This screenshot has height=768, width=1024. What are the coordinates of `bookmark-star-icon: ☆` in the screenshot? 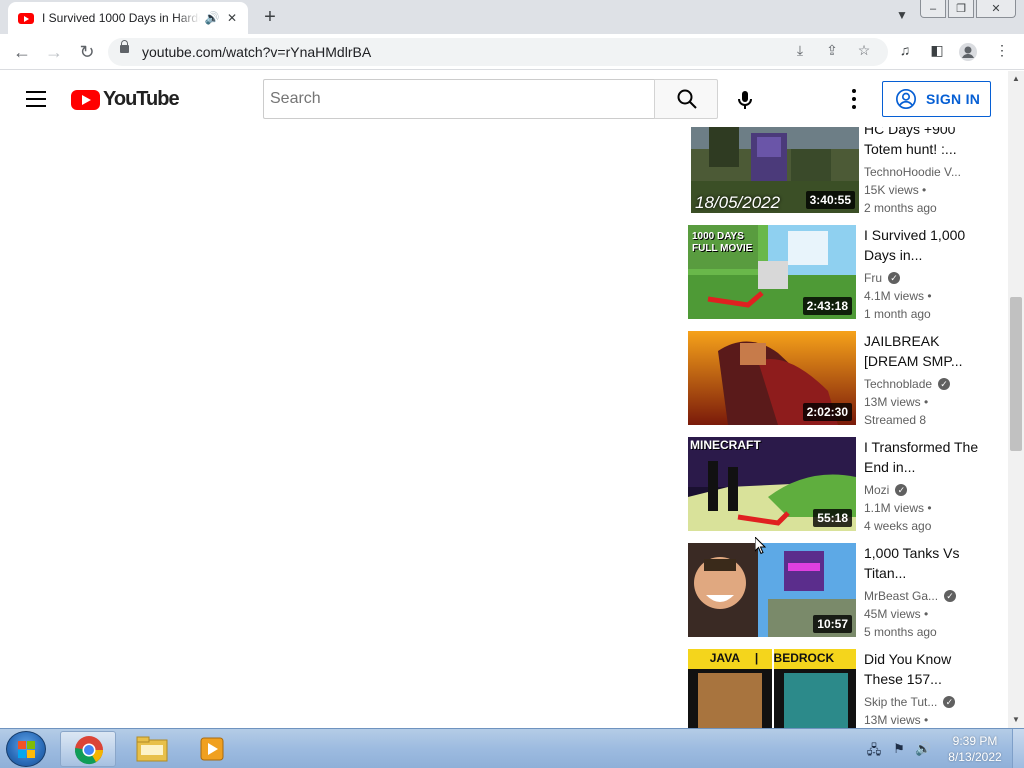 It's located at (864, 50).